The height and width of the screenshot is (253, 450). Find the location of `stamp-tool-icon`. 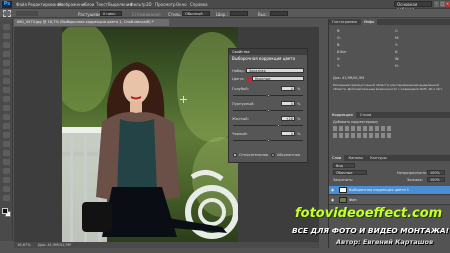

stamp-tool-icon is located at coordinates (6, 99).